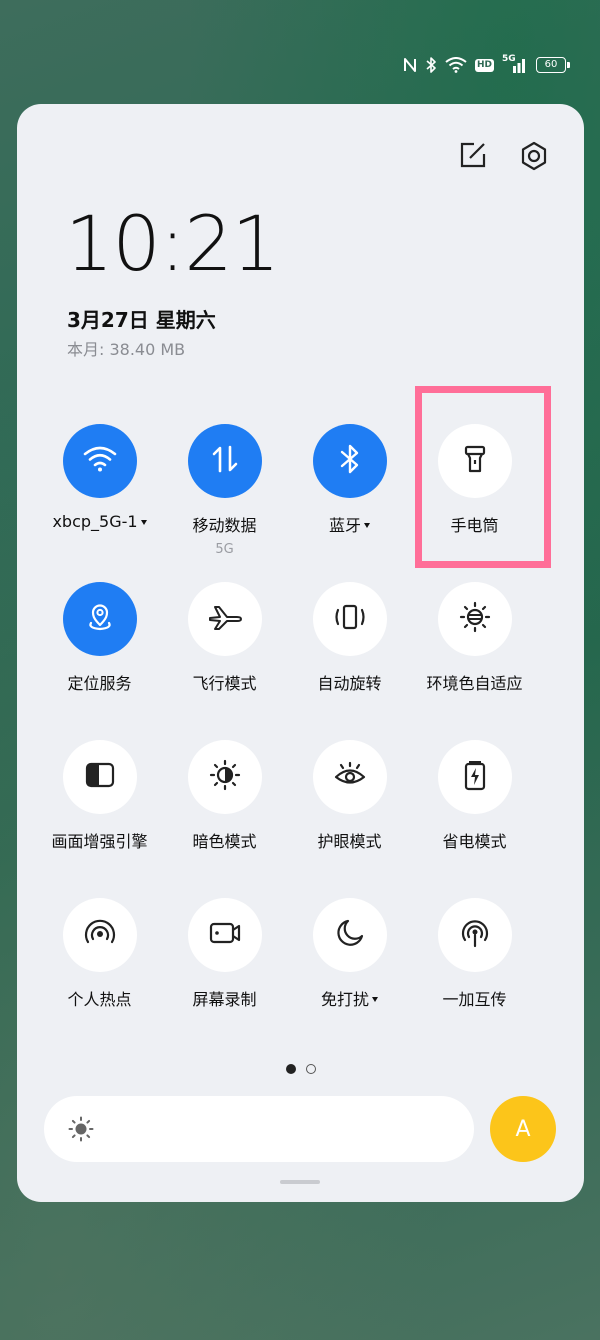 The height and width of the screenshot is (1340, 600). I want to click on hotspot-toggle-button, so click(99, 935).